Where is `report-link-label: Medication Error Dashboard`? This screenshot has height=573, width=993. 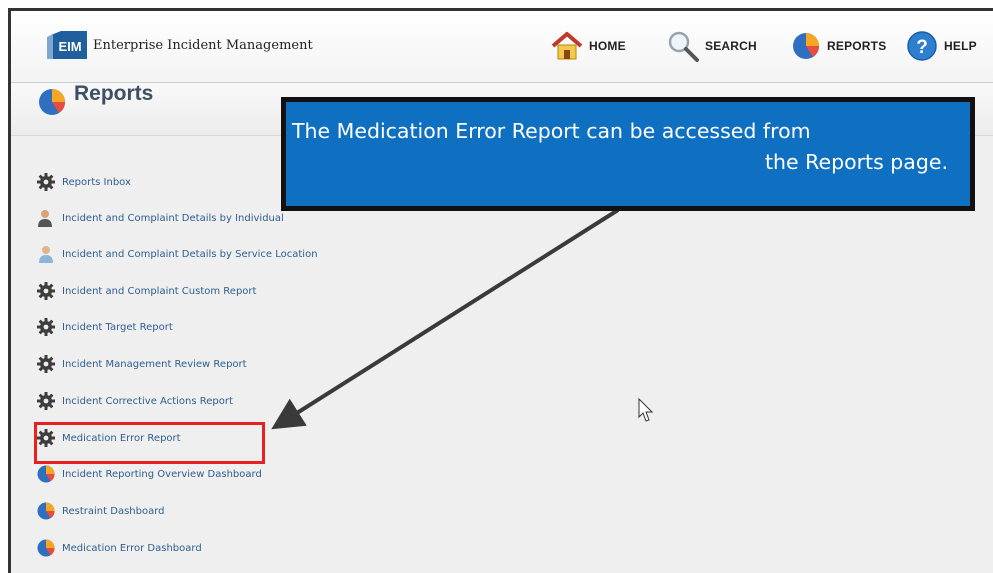 report-link-label: Medication Error Dashboard is located at coordinates (132, 548).